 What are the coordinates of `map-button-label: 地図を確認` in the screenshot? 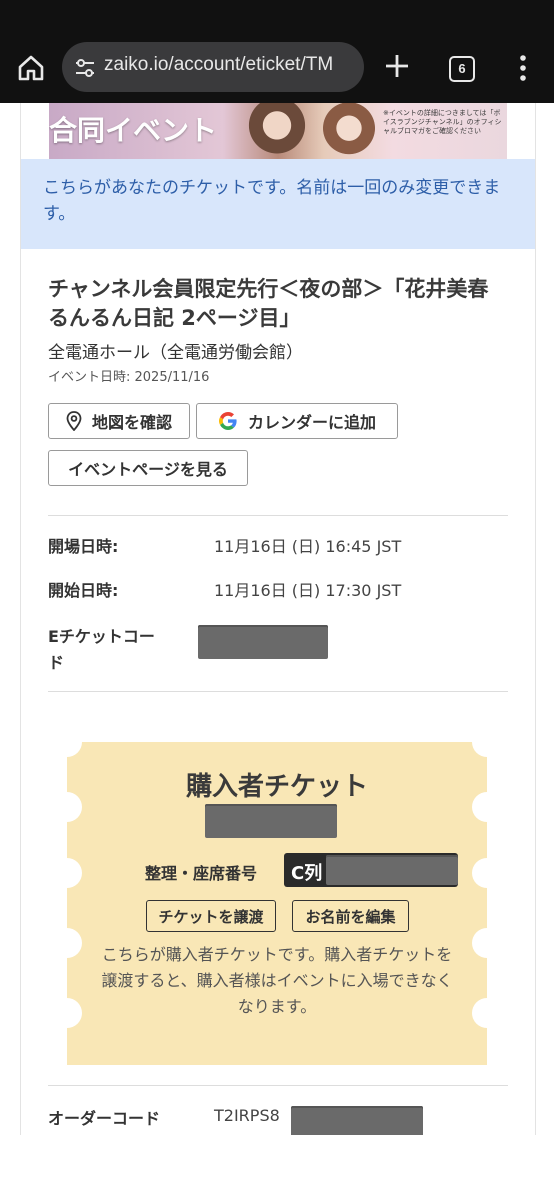 It's located at (131, 422).